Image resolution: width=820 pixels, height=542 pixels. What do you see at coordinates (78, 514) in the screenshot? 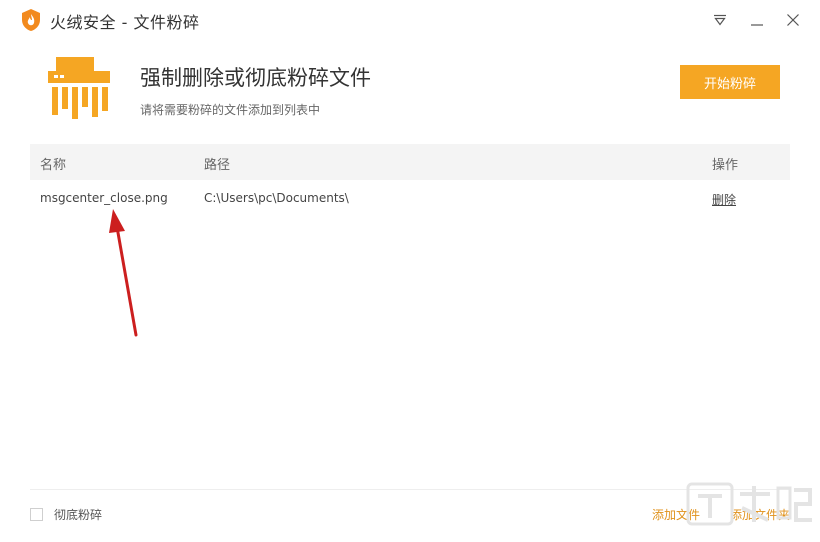
I see `thorough-shred-label: 彻底粉碎` at bounding box center [78, 514].